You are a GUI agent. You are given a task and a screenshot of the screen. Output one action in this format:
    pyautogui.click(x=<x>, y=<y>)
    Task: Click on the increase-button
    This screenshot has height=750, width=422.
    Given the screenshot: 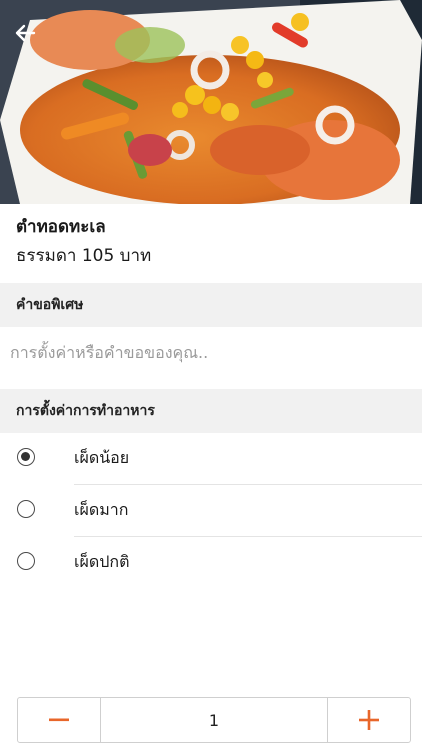 What is the action you would take?
    pyautogui.click(x=369, y=720)
    